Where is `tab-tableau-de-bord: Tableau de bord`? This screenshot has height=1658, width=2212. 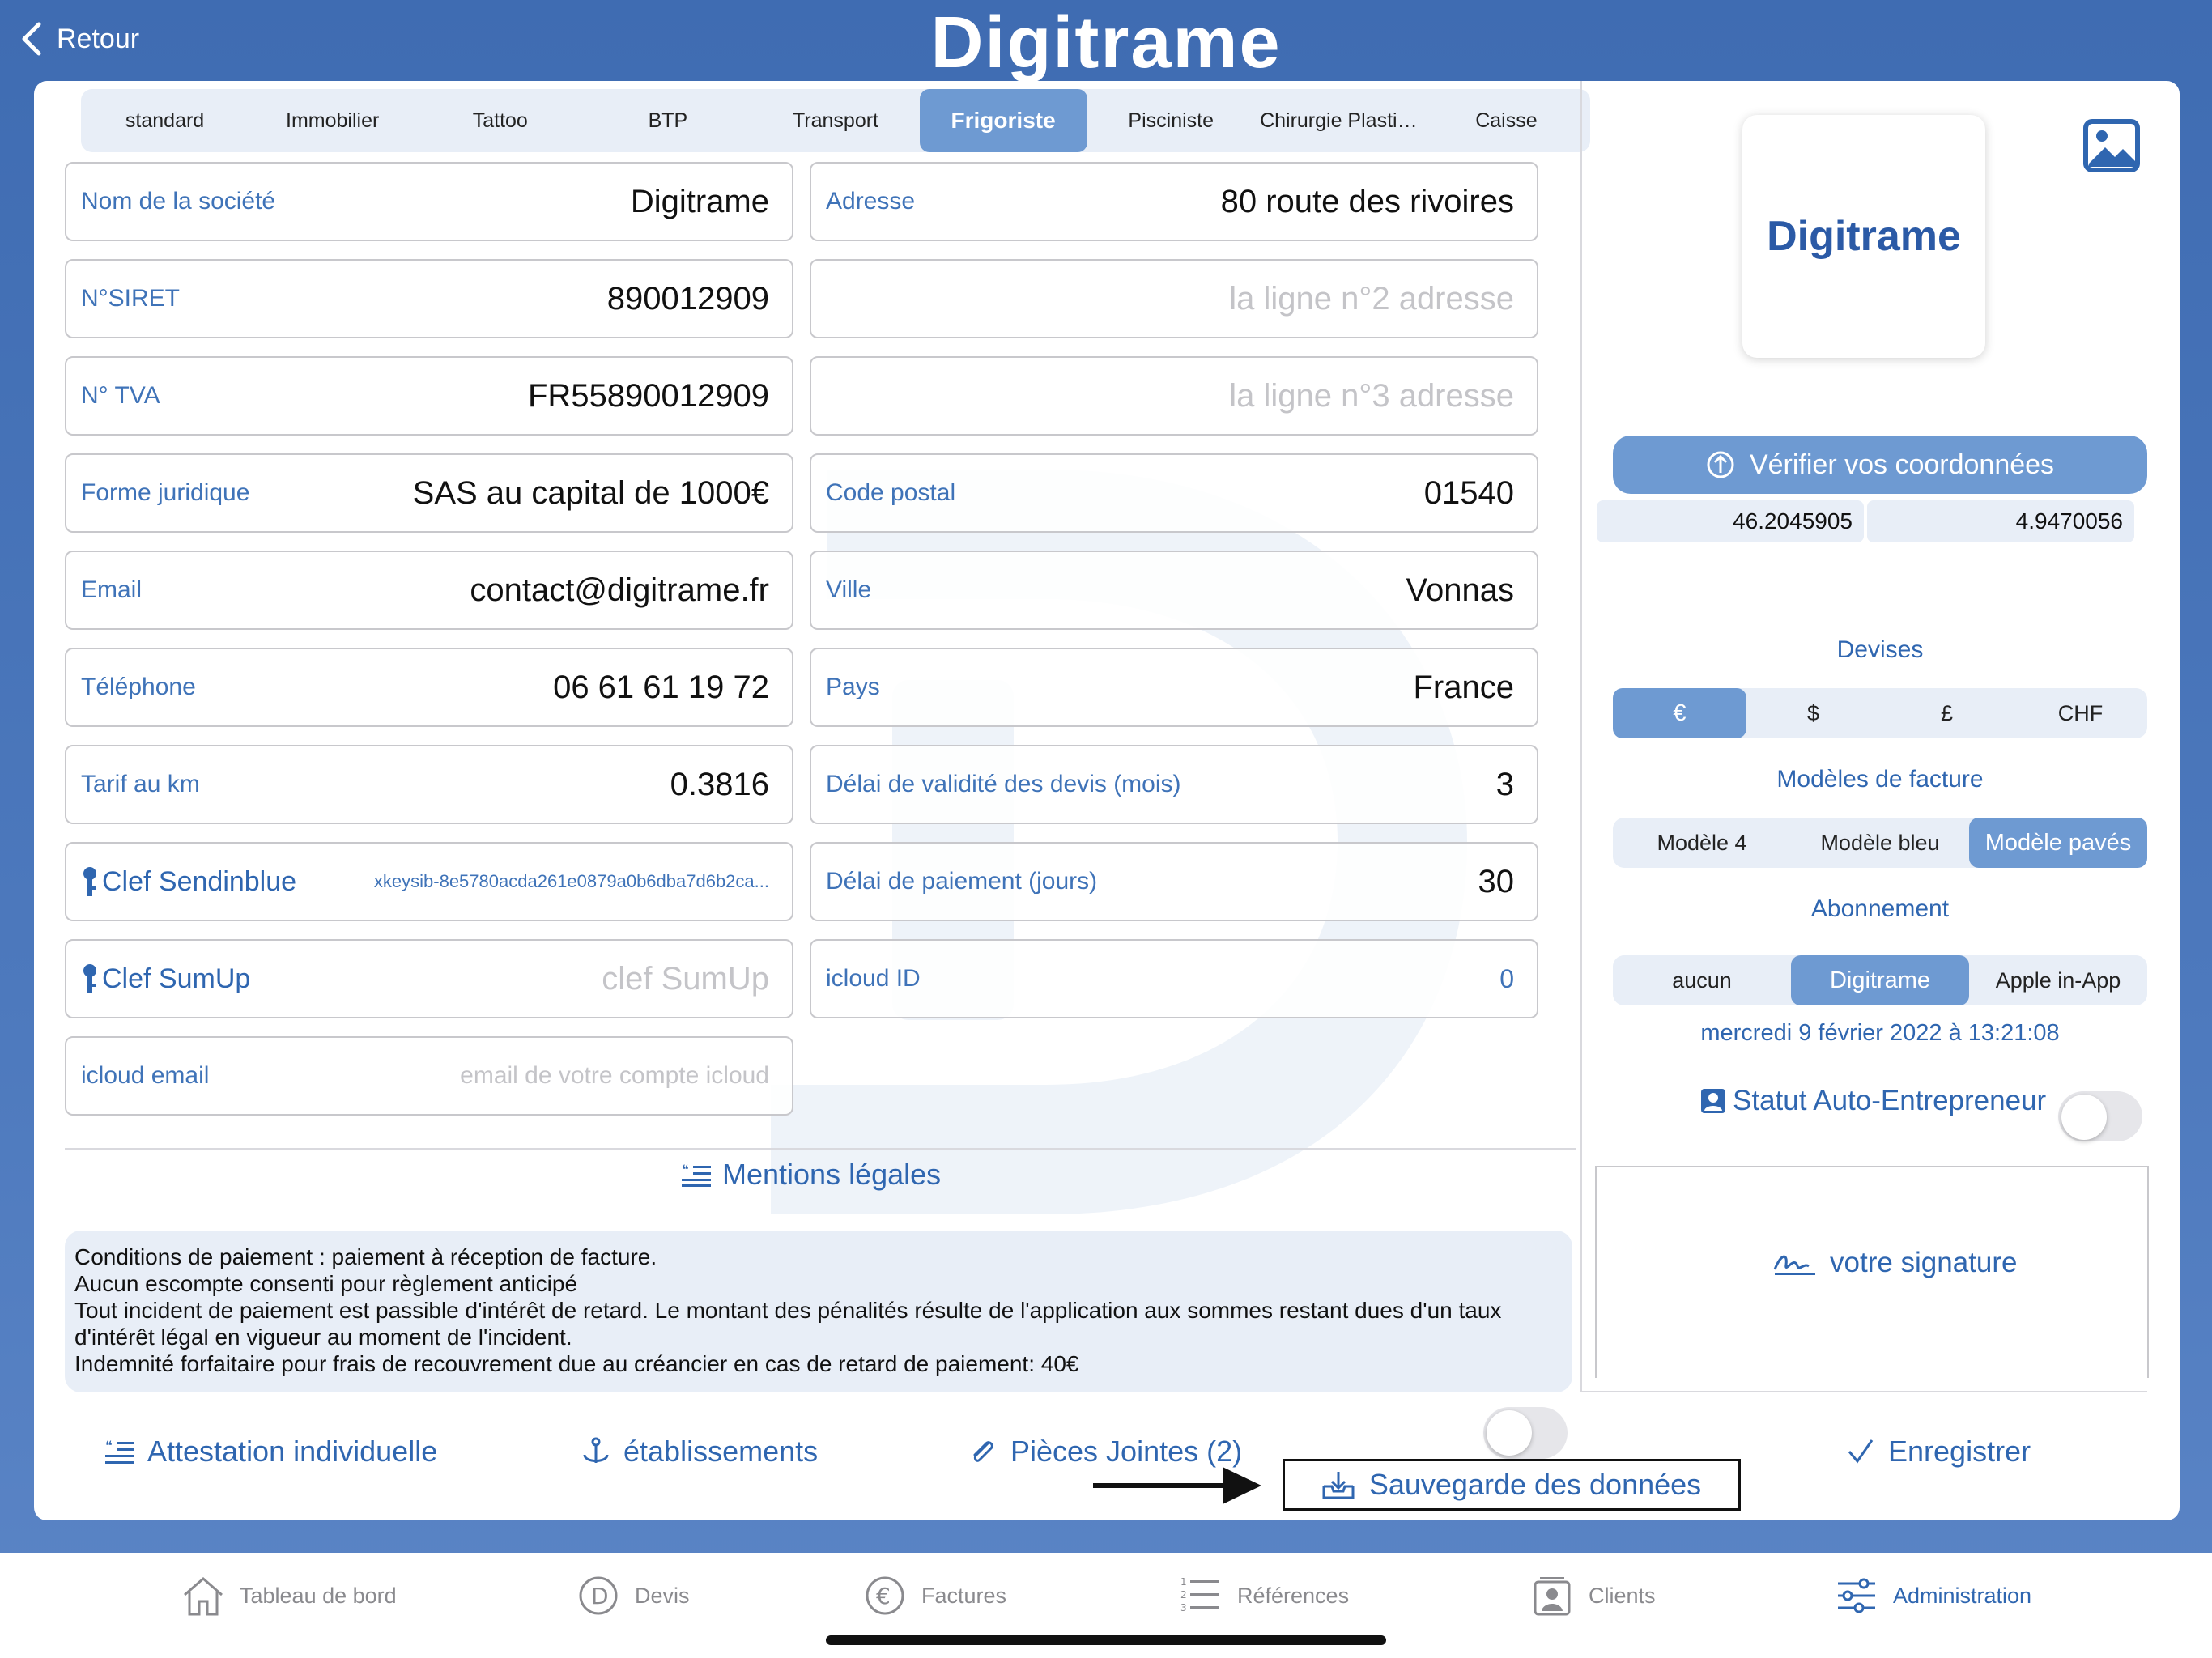
tab-tableau-de-bord: Tableau de bord is located at coordinates (289, 1596).